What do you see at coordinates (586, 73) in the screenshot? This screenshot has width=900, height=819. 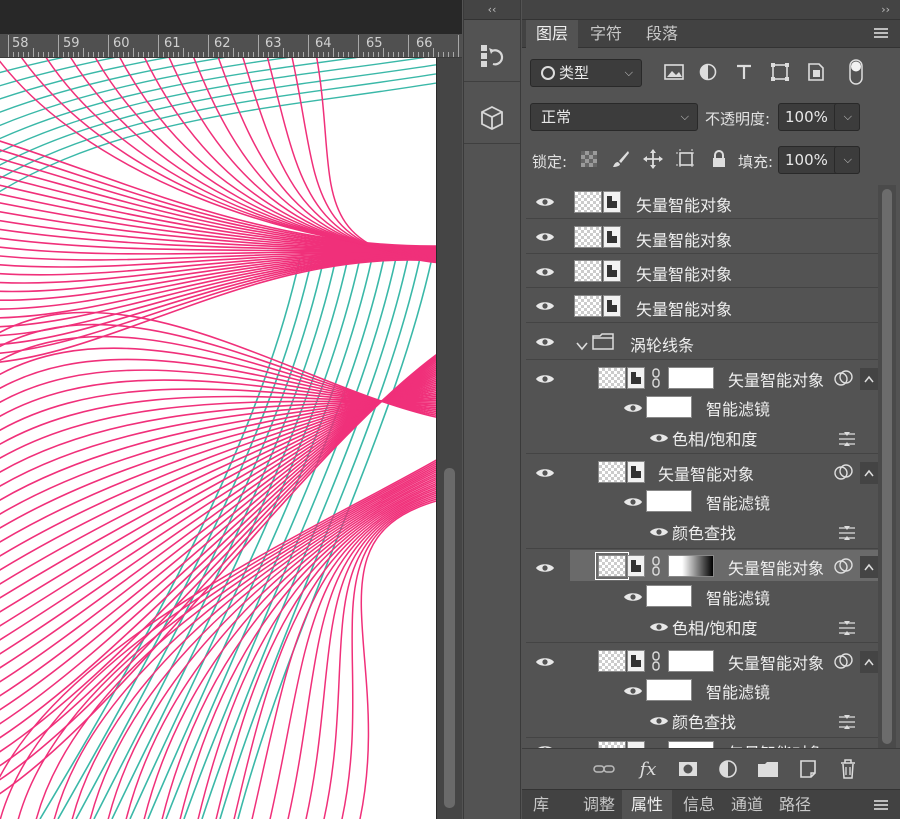 I see `layer-filter-kind-select: 类型 ⌵` at bounding box center [586, 73].